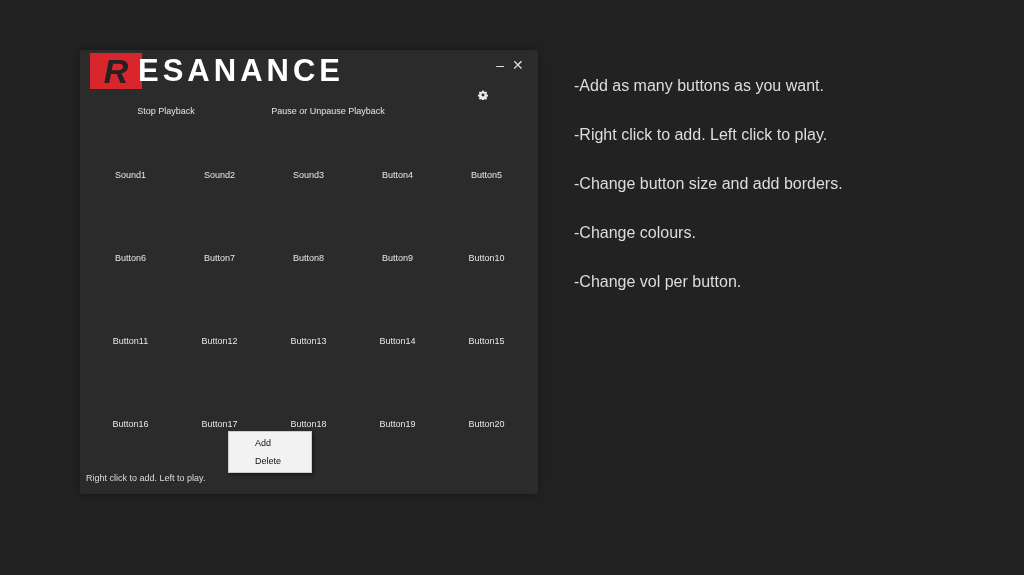  What do you see at coordinates (219, 340) in the screenshot?
I see `sound-button: Button12` at bounding box center [219, 340].